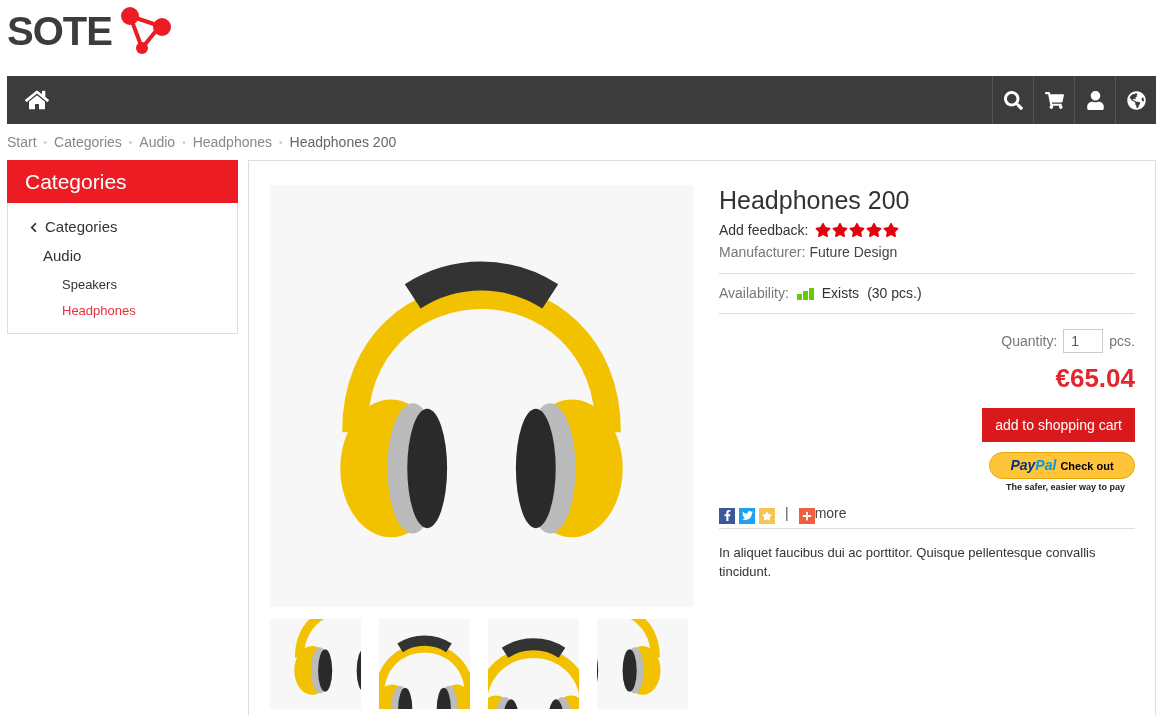  What do you see at coordinates (1013, 100) in the screenshot?
I see `search-icon` at bounding box center [1013, 100].